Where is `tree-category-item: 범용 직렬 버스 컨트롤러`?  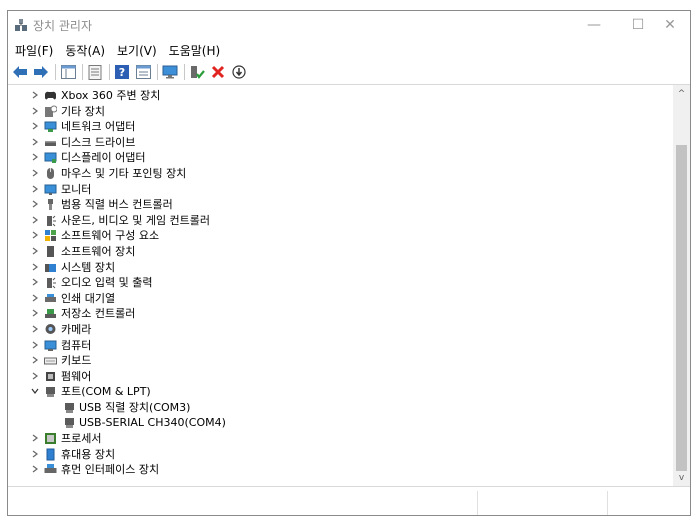 tree-category-item: 범용 직렬 버스 컨트롤러 is located at coordinates (340, 205).